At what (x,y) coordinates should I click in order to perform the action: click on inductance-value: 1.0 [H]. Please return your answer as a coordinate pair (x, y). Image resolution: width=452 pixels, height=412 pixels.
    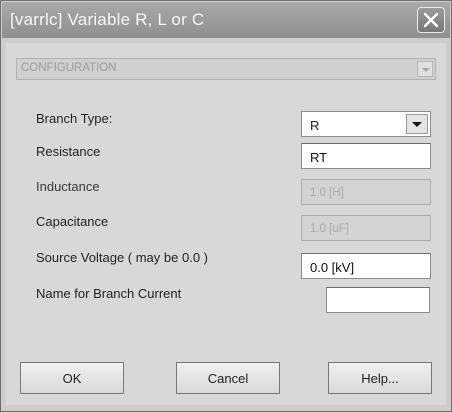
    Looking at the image, I should click on (327, 193).